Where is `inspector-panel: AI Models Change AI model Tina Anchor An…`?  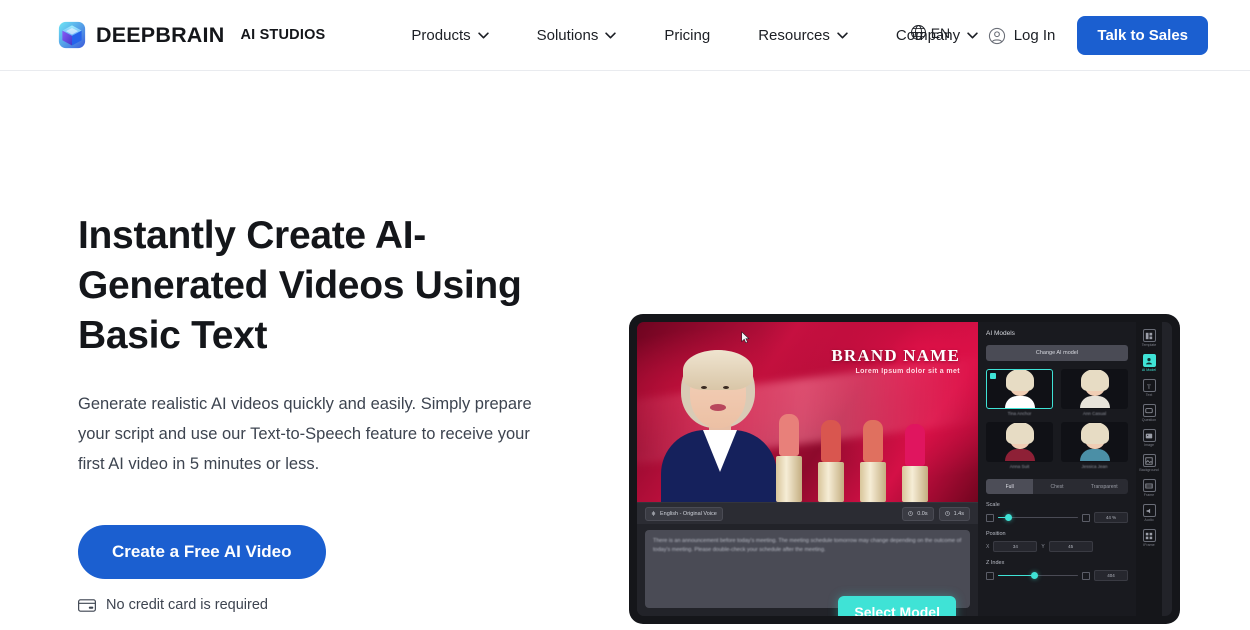 inspector-panel: AI Models Change AI model Tina Anchor An… is located at coordinates (938, 469).